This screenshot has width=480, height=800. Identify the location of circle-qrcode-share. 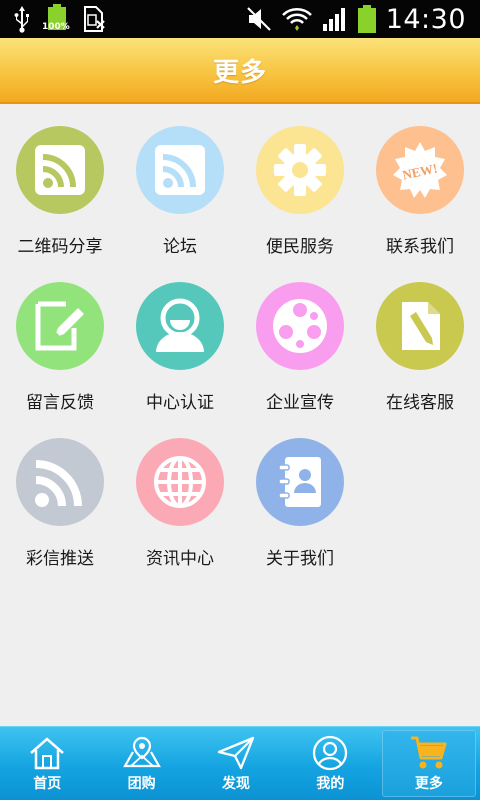
(60, 170).